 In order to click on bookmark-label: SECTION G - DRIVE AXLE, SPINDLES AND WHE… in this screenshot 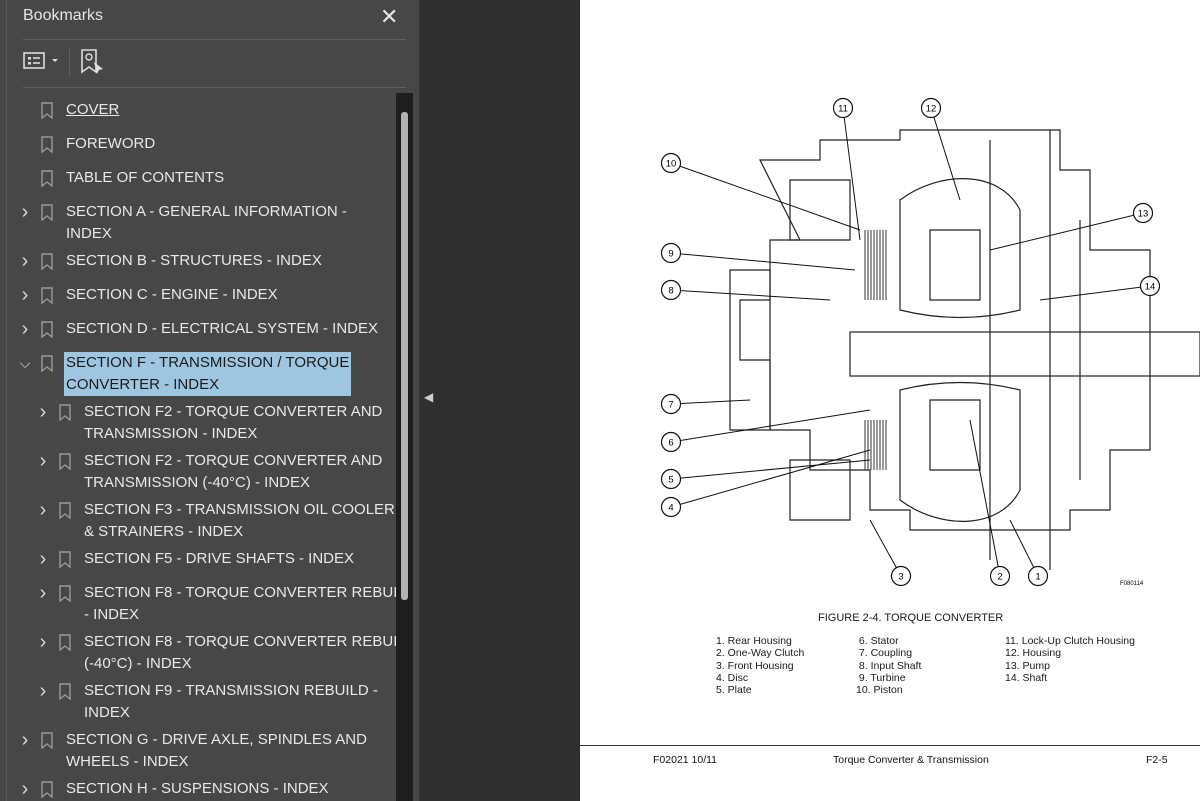, I will do `click(216, 750)`.